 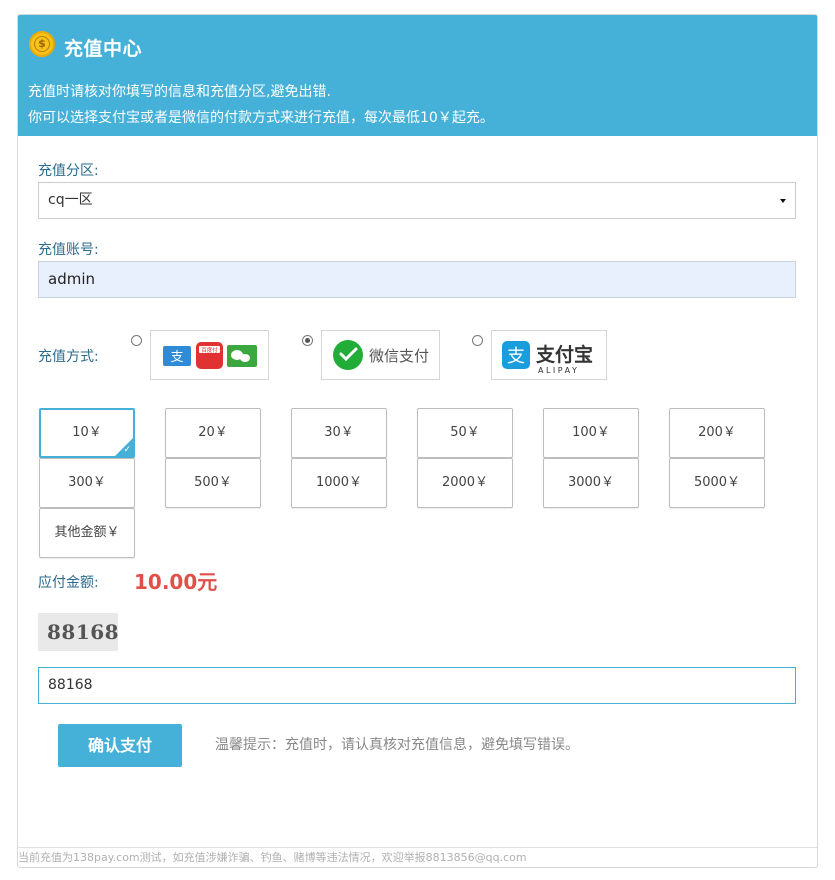 I want to click on notice-line-2: 你可以选择支付宝或者是微信的付款方式来进行充值，每次最低10￥起充。, so click(x=261, y=118).